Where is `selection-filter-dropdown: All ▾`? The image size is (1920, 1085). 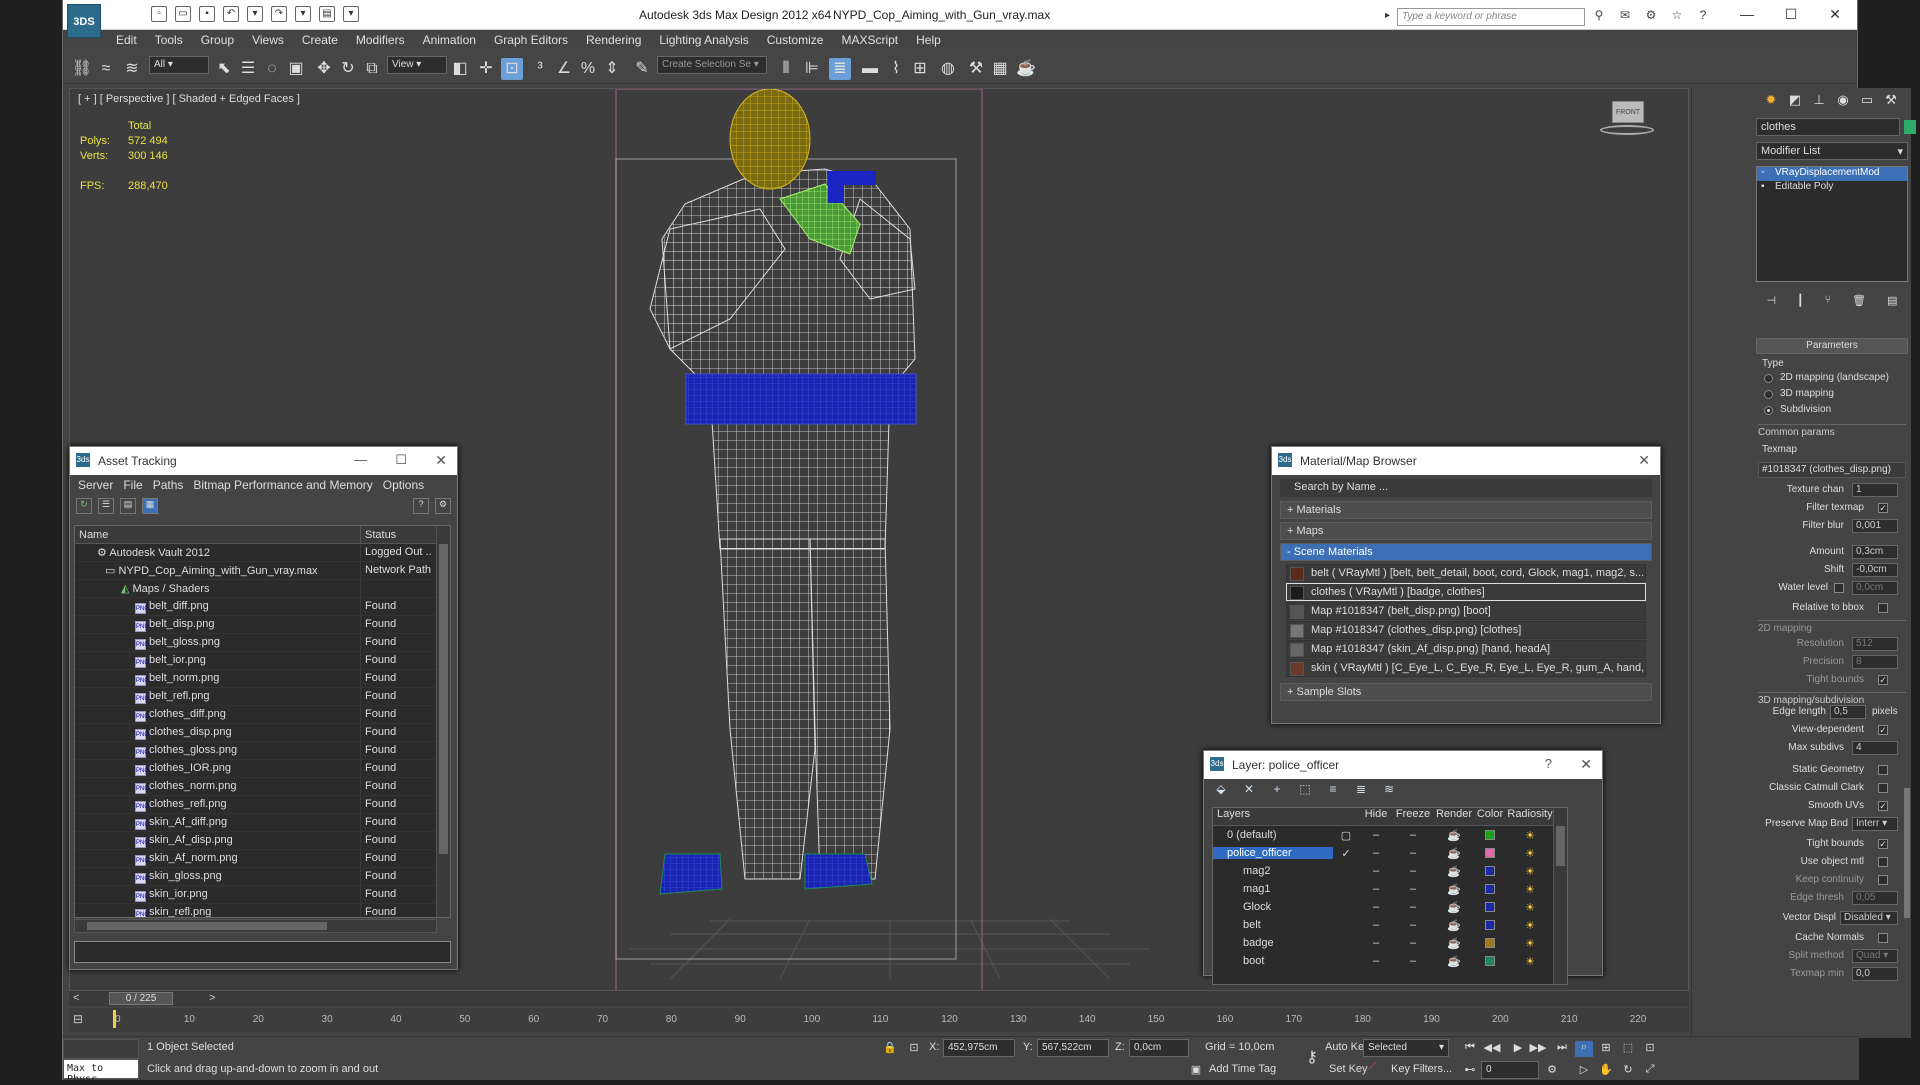 selection-filter-dropdown: All ▾ is located at coordinates (179, 65).